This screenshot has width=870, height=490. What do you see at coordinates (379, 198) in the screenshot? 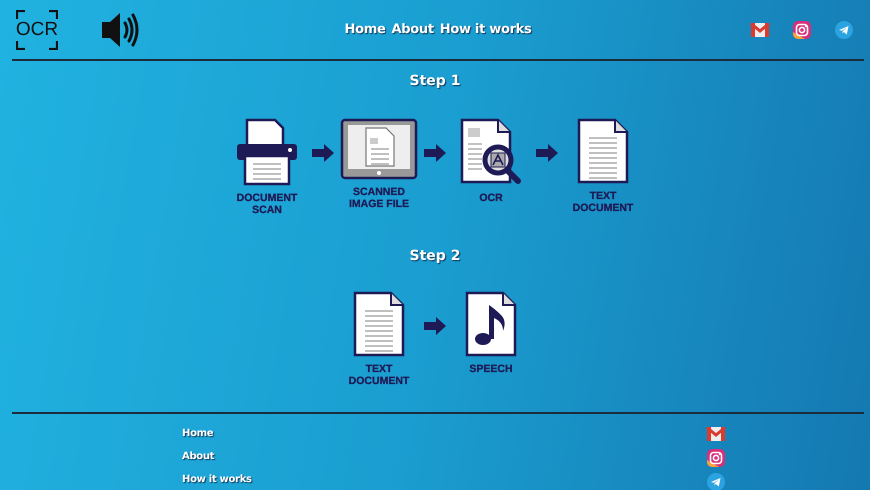
I see `stage-label: SCANNED IMAGE FILE` at bounding box center [379, 198].